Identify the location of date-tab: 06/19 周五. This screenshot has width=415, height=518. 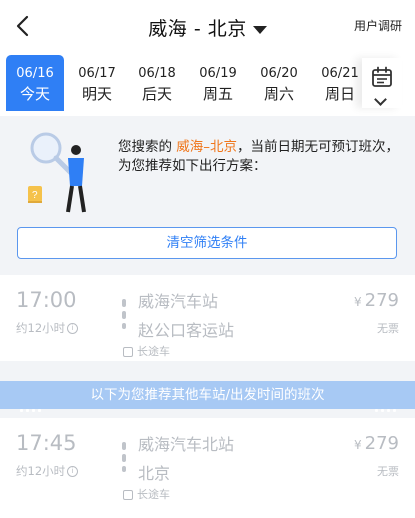
(218, 83).